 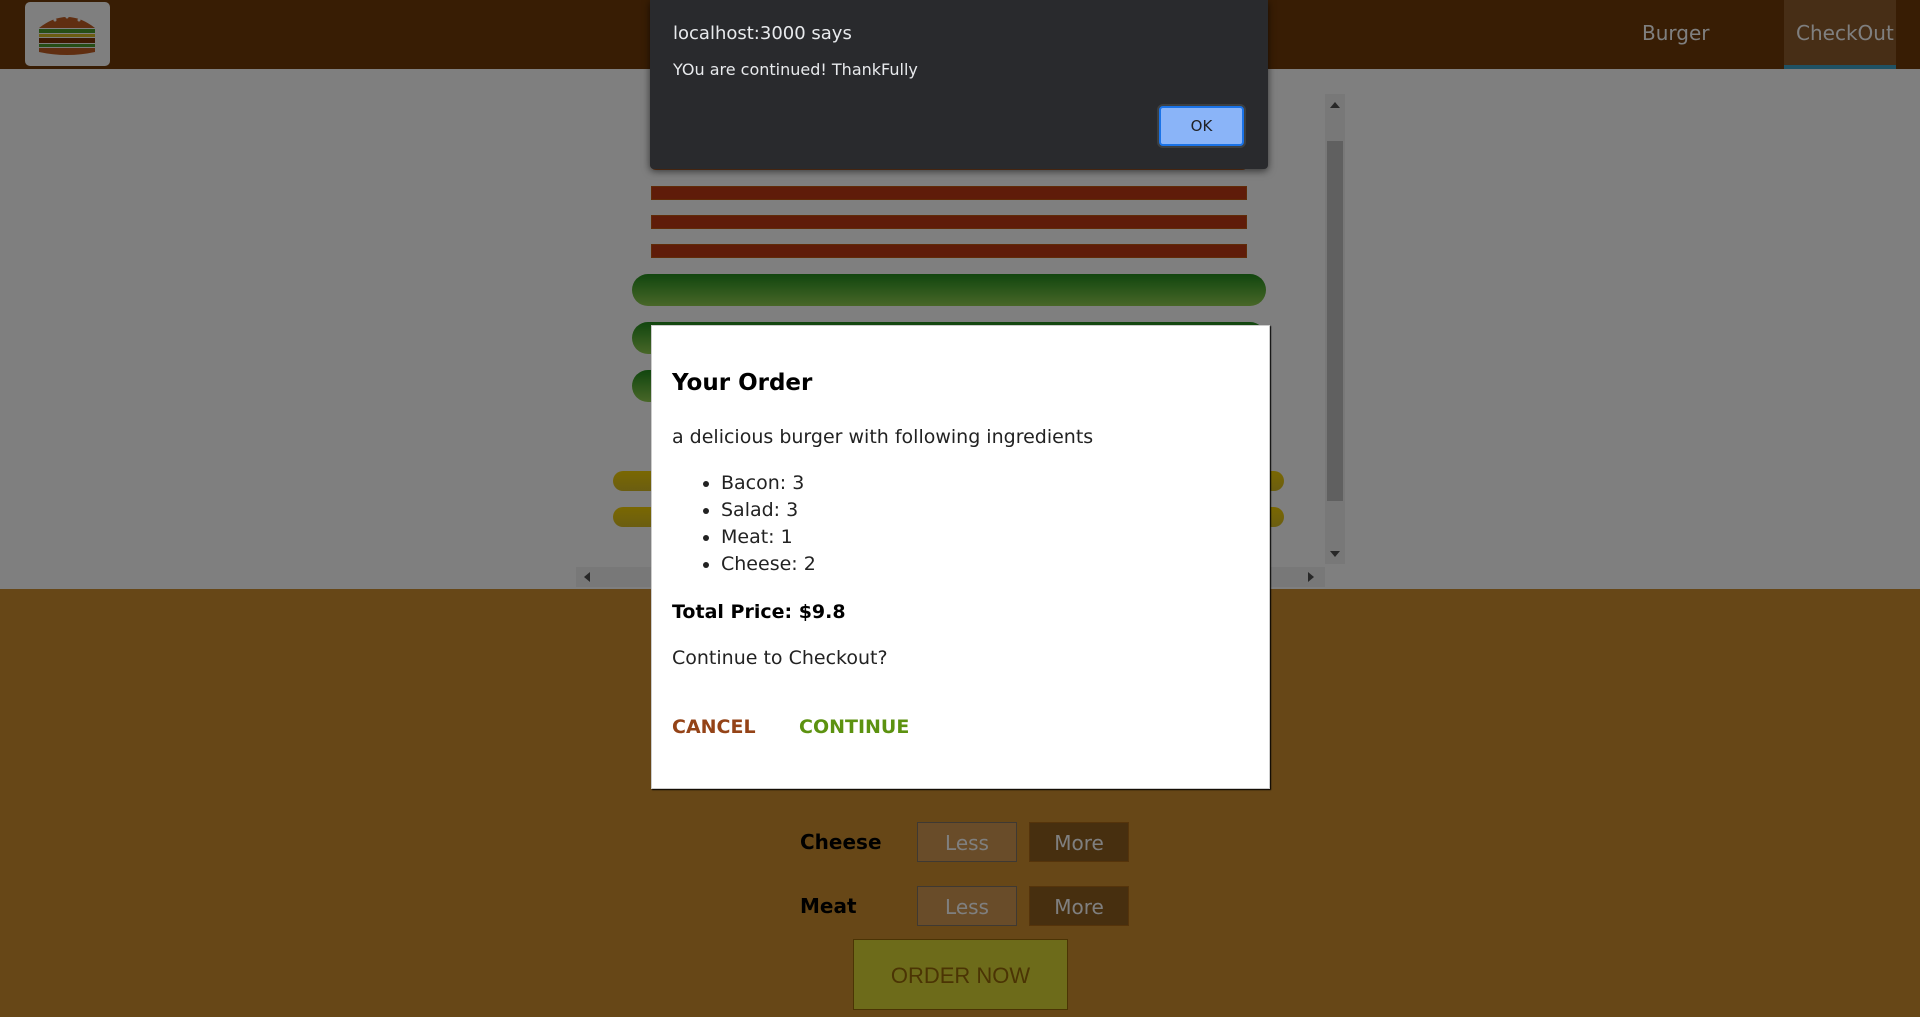 What do you see at coordinates (768, 564) in the screenshot?
I see `list-item: Cheese: 2` at bounding box center [768, 564].